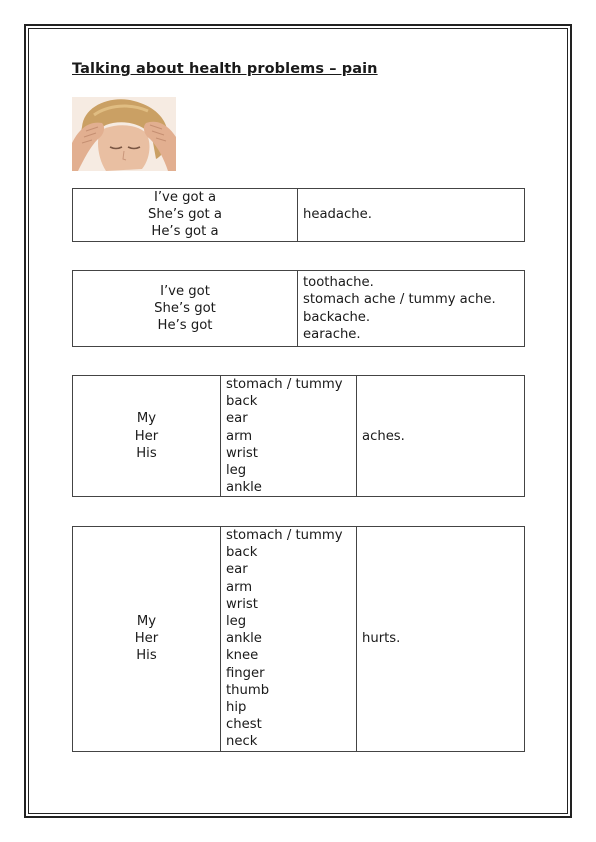 The width and height of the screenshot is (596, 842). What do you see at coordinates (242, 742) in the screenshot?
I see `body-part-line: neck` at bounding box center [242, 742].